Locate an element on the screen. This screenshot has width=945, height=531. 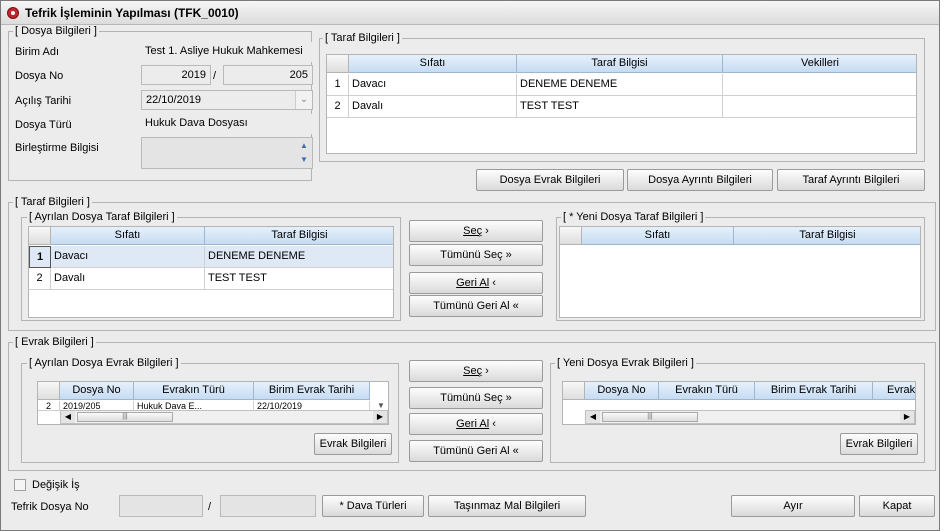
dava-turleri-button: * Dava Türleri is located at coordinates (373, 506).